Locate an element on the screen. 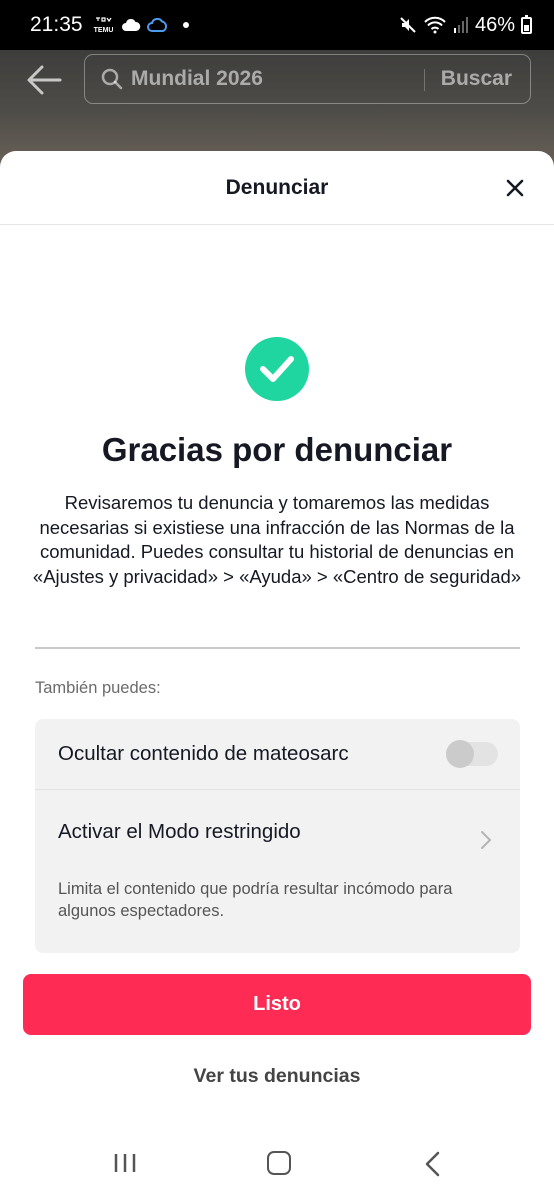  restricted-mode-label: Activar el Modo restringido is located at coordinates (179, 831).